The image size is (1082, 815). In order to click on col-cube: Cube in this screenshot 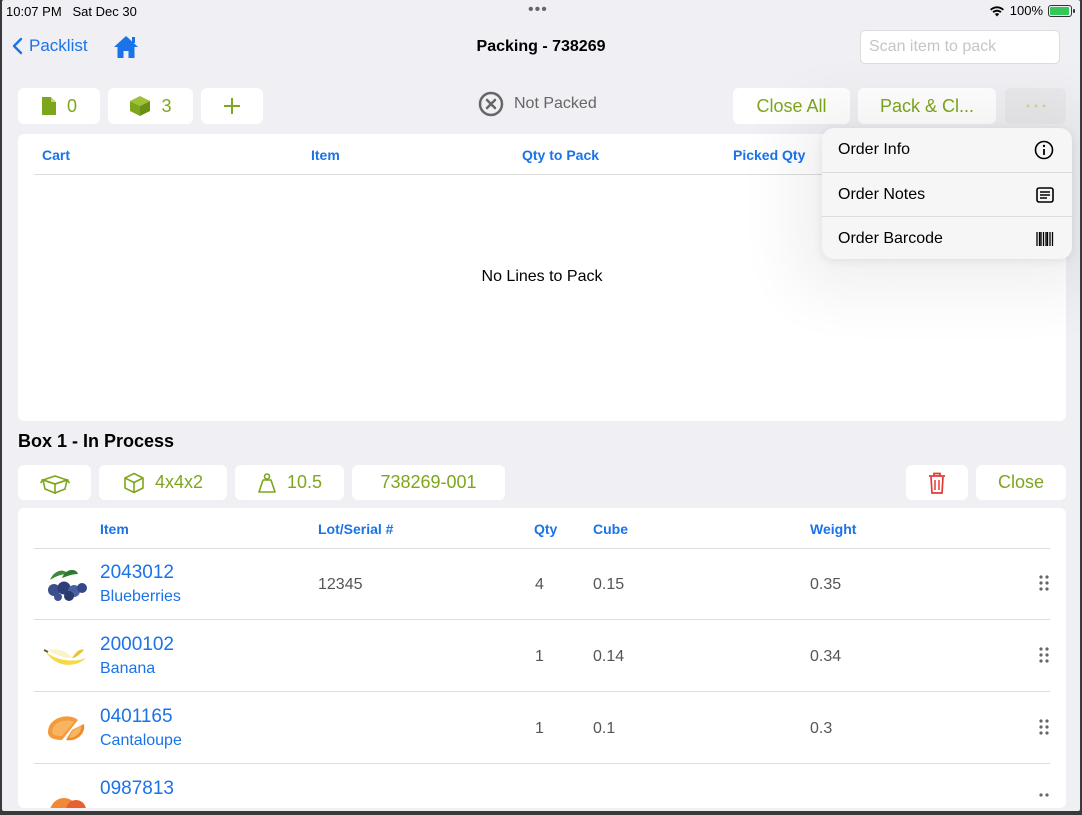, I will do `click(610, 529)`.